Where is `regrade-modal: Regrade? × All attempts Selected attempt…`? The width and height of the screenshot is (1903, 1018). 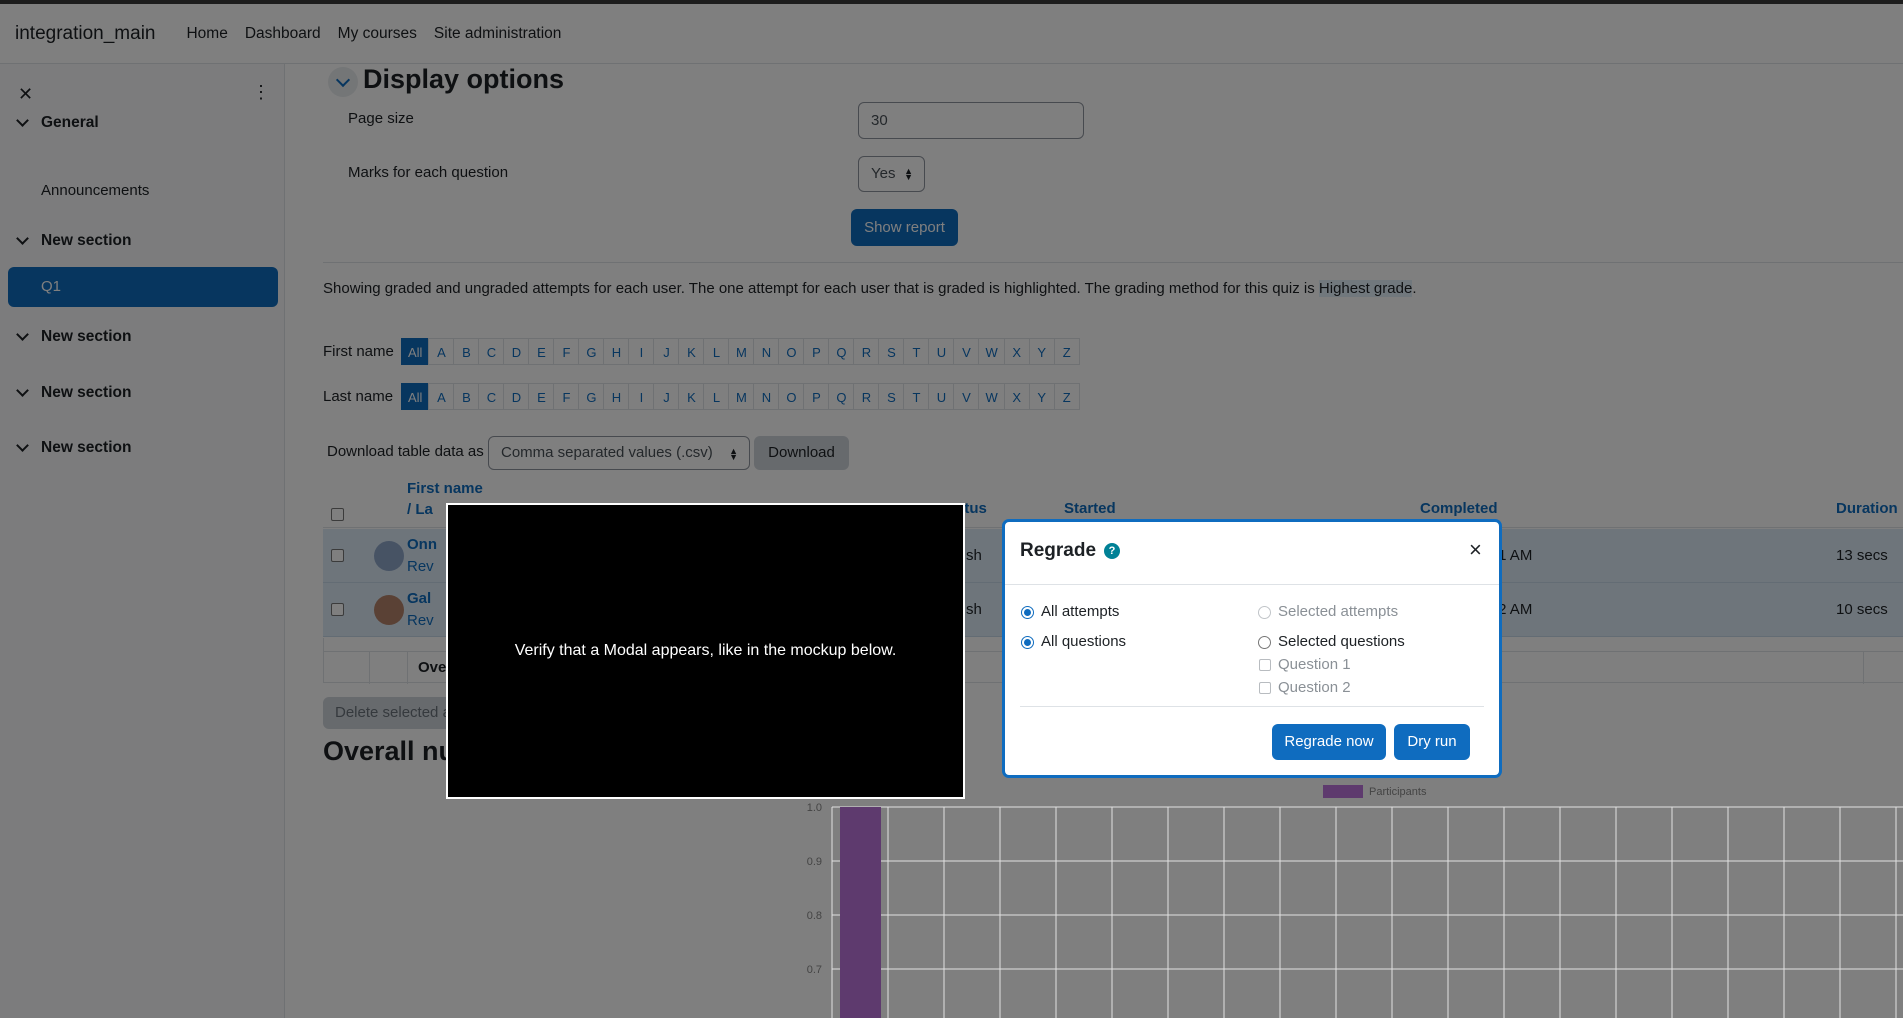
regrade-modal: Regrade? × All attempts Selected attempt… is located at coordinates (1252, 648).